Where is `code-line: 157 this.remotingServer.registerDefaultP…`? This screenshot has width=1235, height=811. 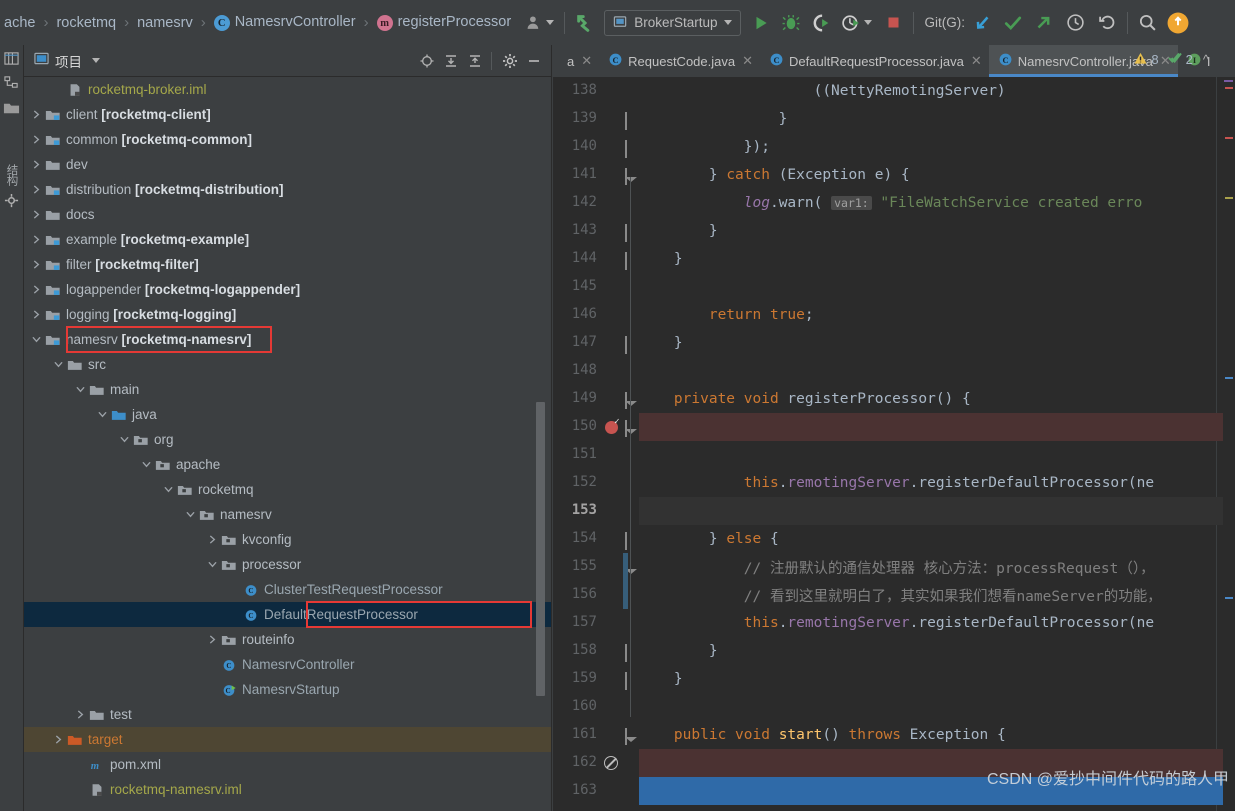
code-line: 157 this.remotingServer.registerDefaultP… is located at coordinates (894, 623).